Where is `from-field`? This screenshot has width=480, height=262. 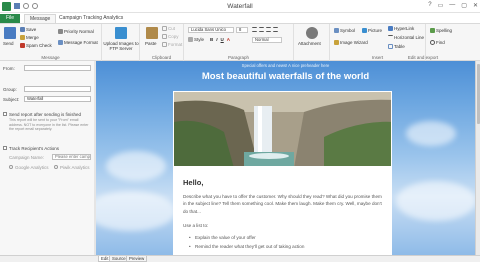
from-field is located at coordinates (57, 68).